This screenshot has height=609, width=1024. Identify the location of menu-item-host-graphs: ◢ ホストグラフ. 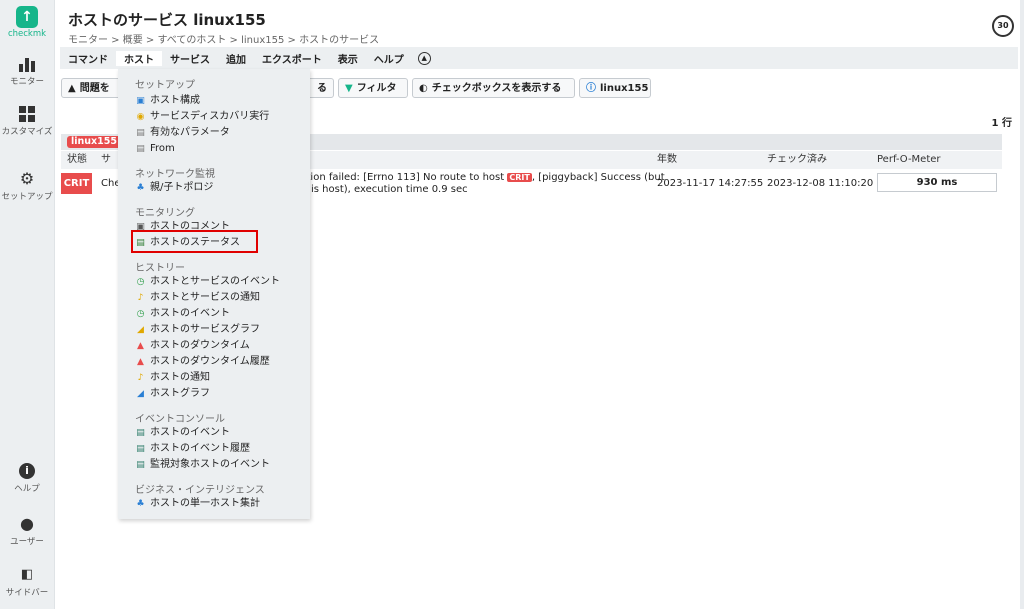
(172, 394).